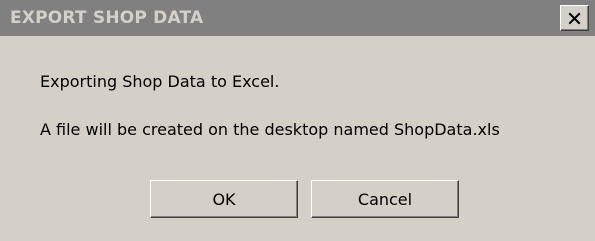 Image resolution: width=595 pixels, height=241 pixels. What do you see at coordinates (224, 199) in the screenshot?
I see `ok-button: OK` at bounding box center [224, 199].